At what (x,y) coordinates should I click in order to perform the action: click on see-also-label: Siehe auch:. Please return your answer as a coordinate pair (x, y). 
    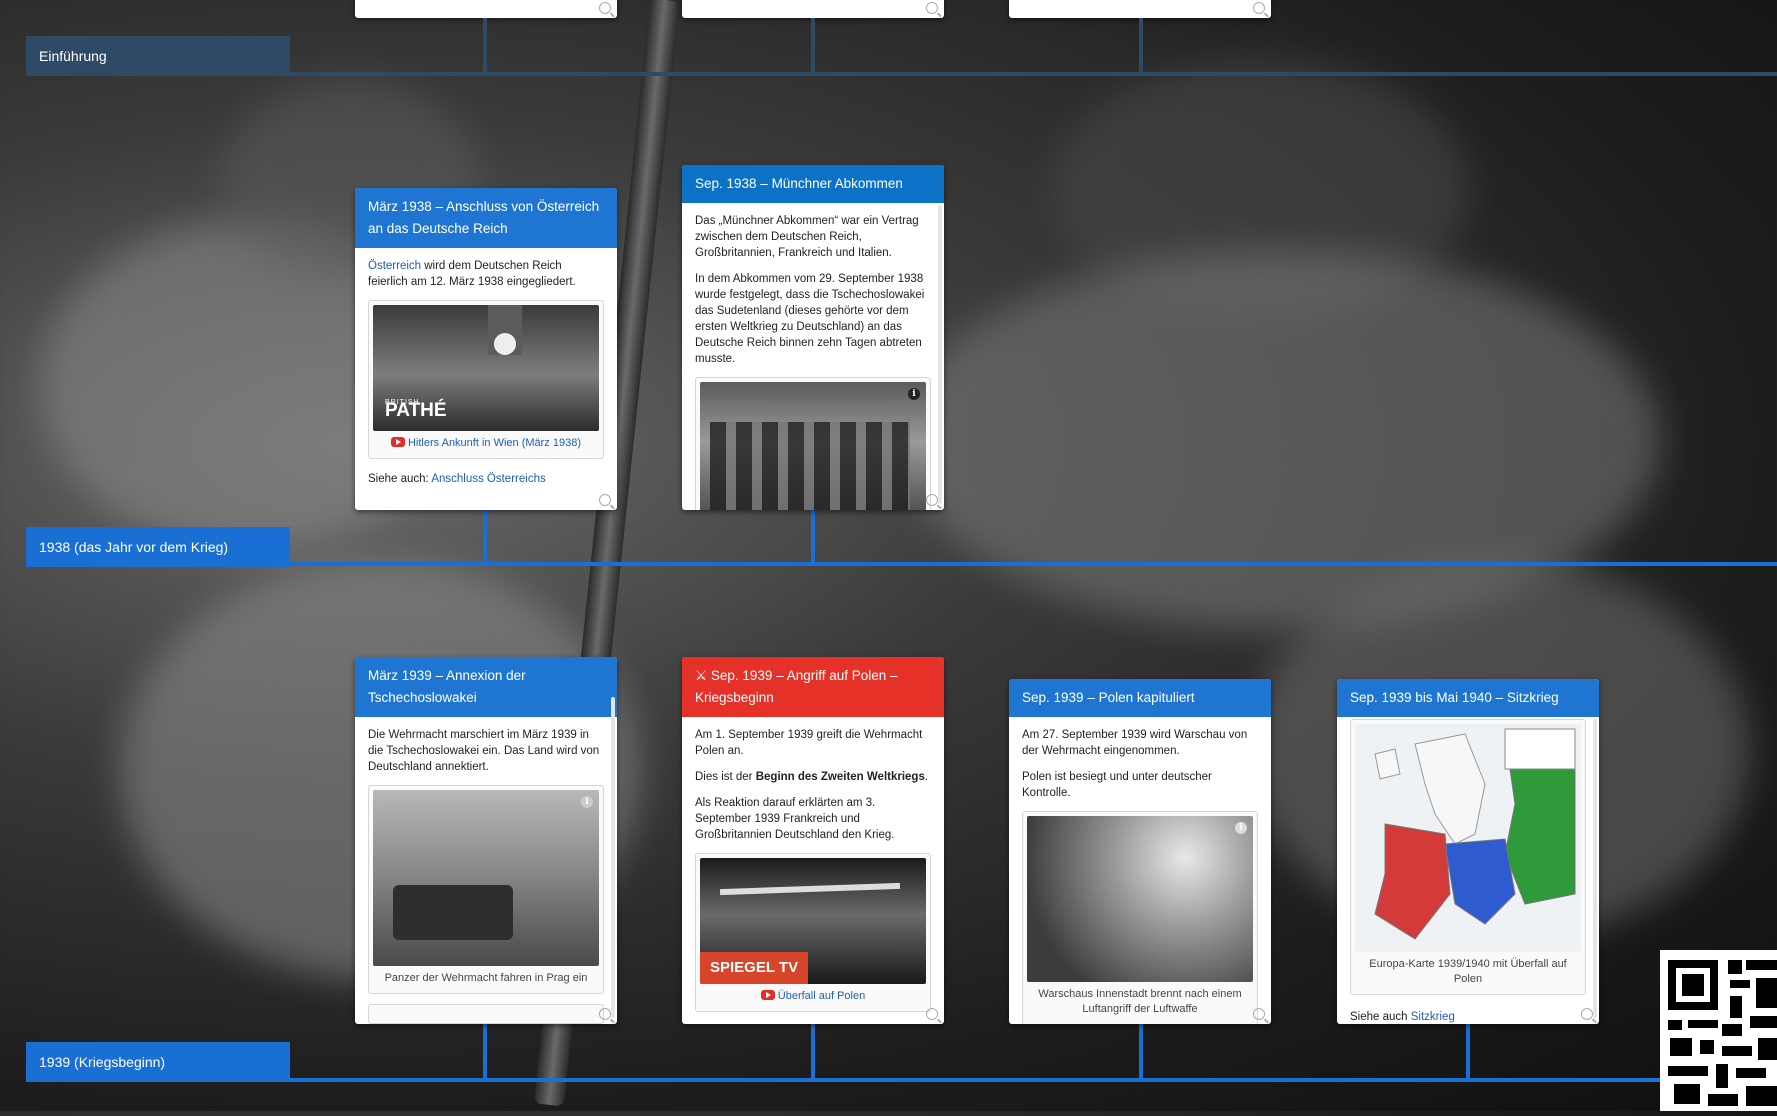
    Looking at the image, I should click on (400, 479).